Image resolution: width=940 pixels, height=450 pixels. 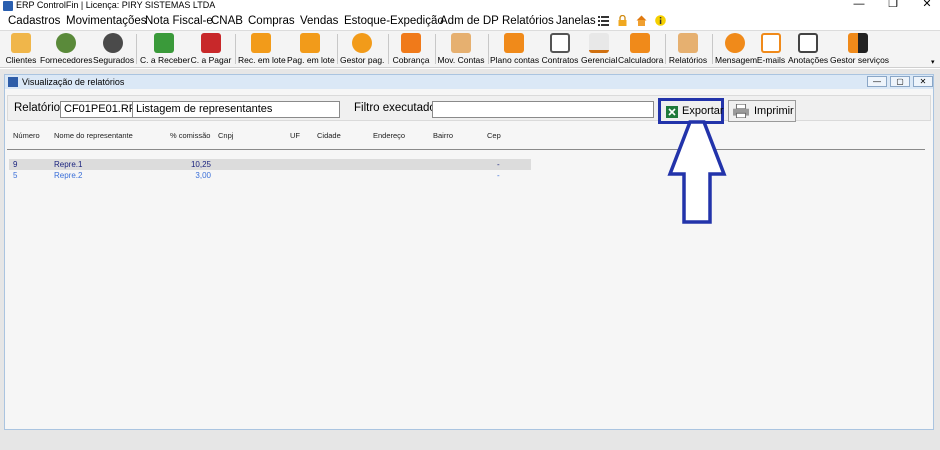 What do you see at coordinates (576, 21) in the screenshot?
I see `menu-janelas: Janelas` at bounding box center [576, 21].